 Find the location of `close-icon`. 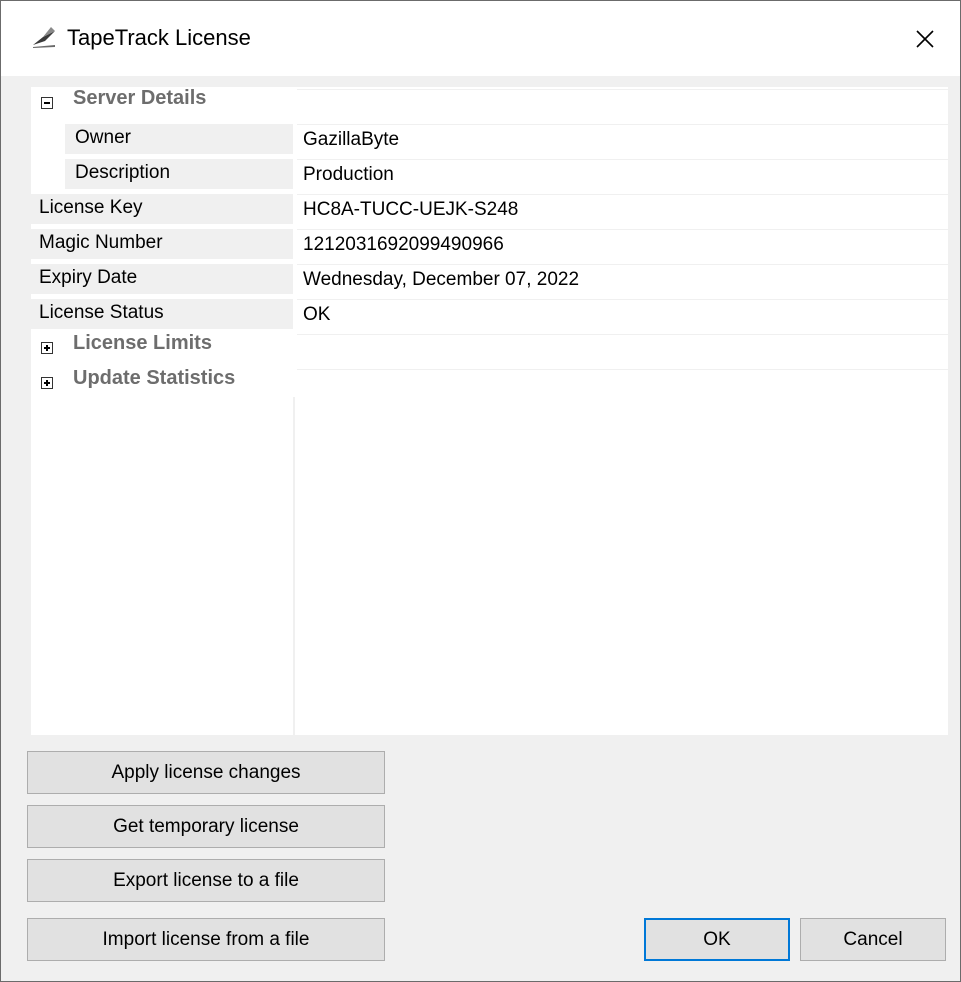

close-icon is located at coordinates (925, 38).